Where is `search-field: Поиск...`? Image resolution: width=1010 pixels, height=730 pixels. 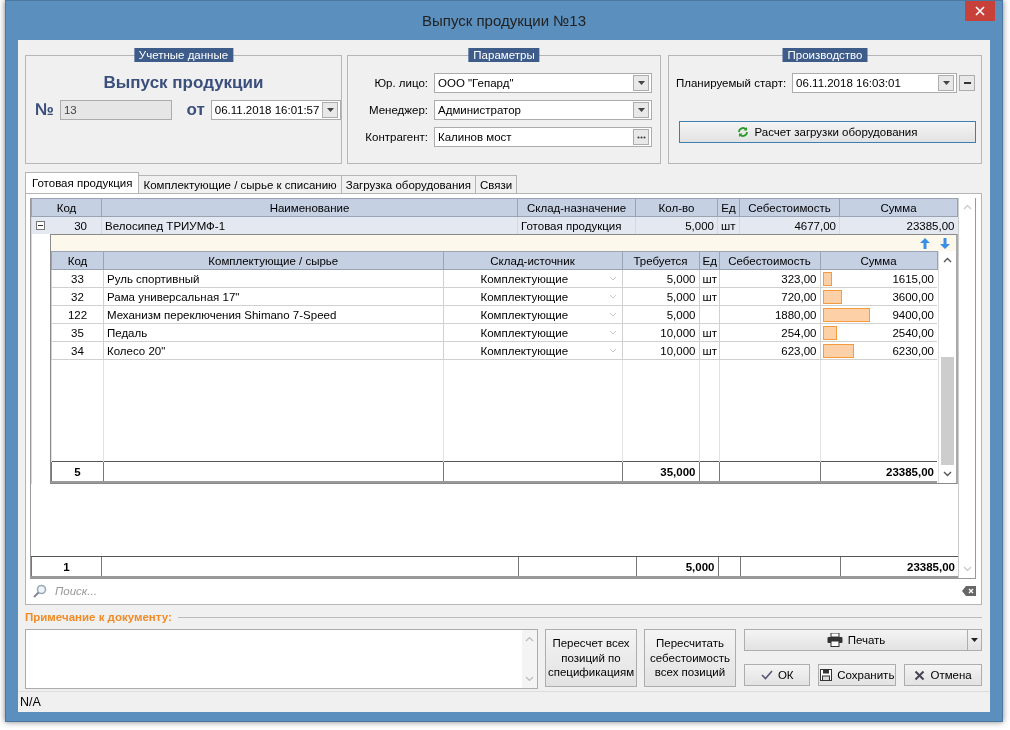
search-field: Поиск... is located at coordinates (504, 591).